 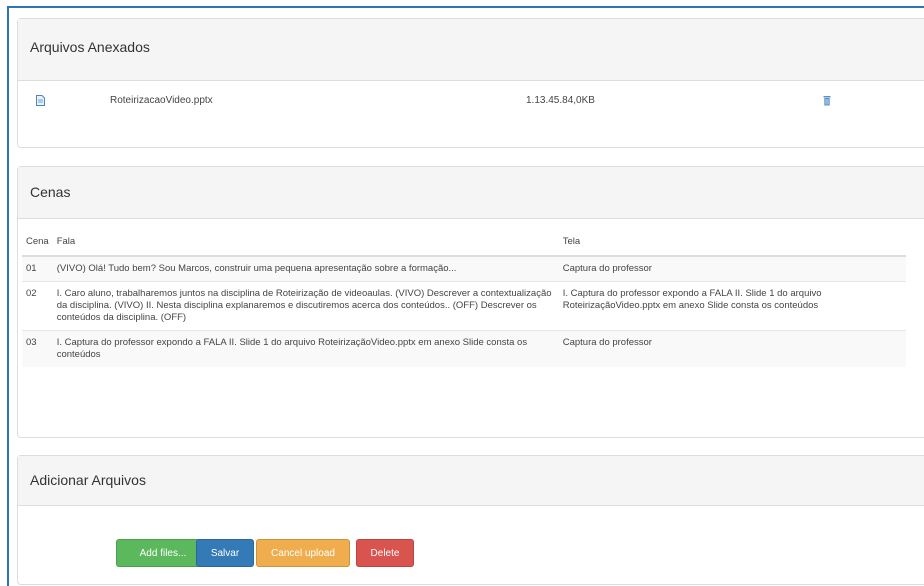 What do you see at coordinates (37, 348) in the screenshot?
I see `scene-number: 03` at bounding box center [37, 348].